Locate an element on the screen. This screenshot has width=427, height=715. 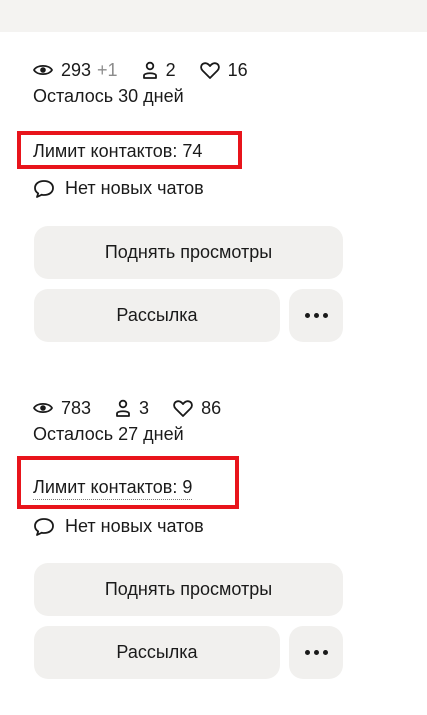
favorites-stat: 16 is located at coordinates (223, 70).